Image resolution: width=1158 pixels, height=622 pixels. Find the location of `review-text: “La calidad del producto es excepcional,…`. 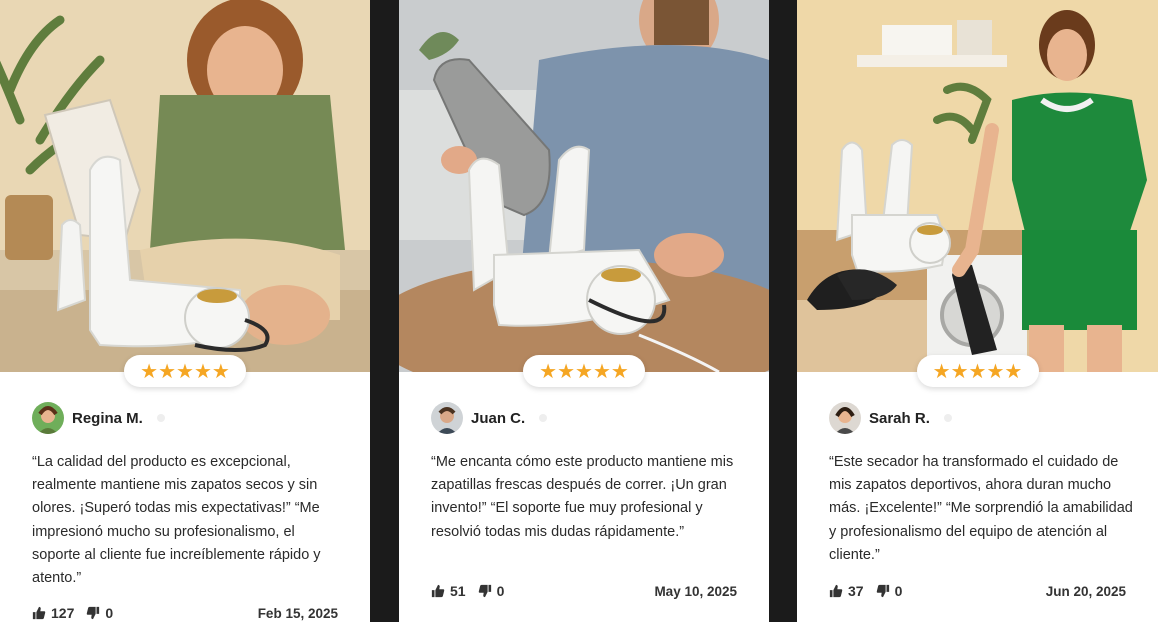

review-text: “La calidad del producto es excepcional,… is located at coordinates (176, 520).